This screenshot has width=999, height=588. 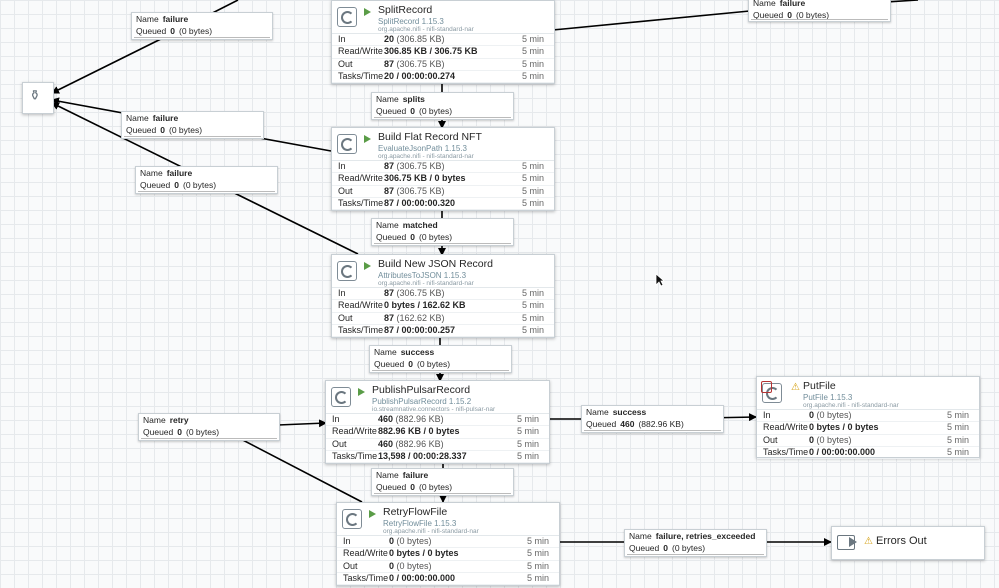 What do you see at coordinates (38, 98) in the screenshot?
I see `funnel: ⚱` at bounding box center [38, 98].